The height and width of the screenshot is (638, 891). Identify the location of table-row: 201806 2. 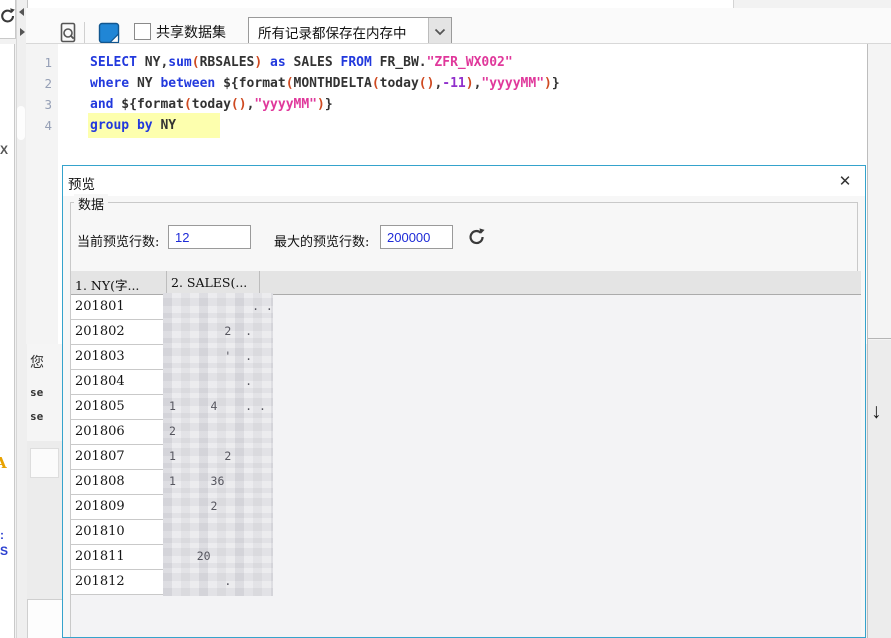
(466, 432).